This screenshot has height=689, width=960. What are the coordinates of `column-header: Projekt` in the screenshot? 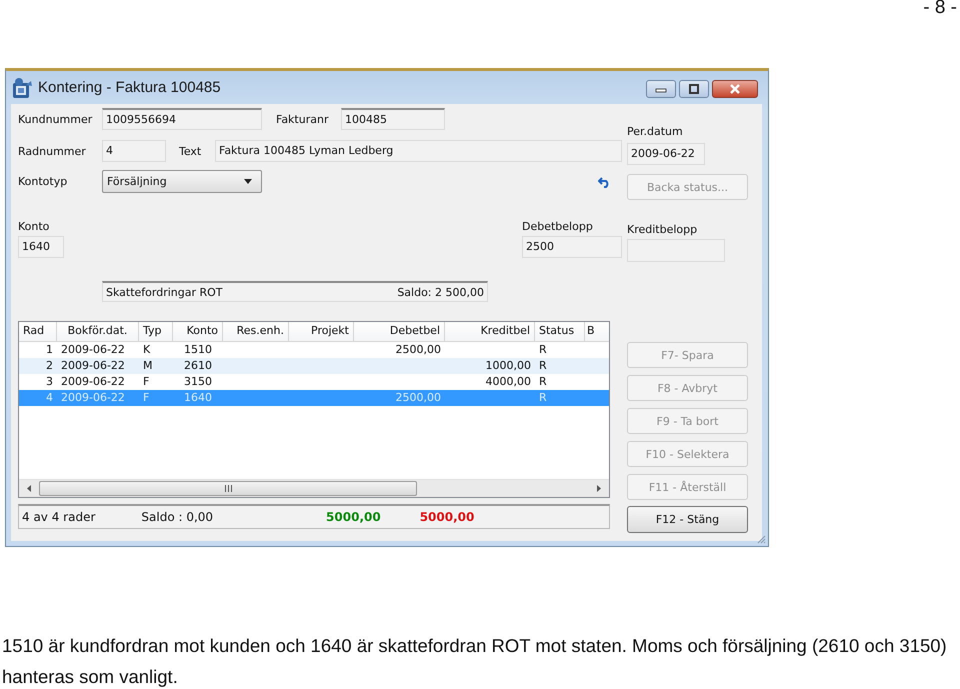 It's located at (321, 331).